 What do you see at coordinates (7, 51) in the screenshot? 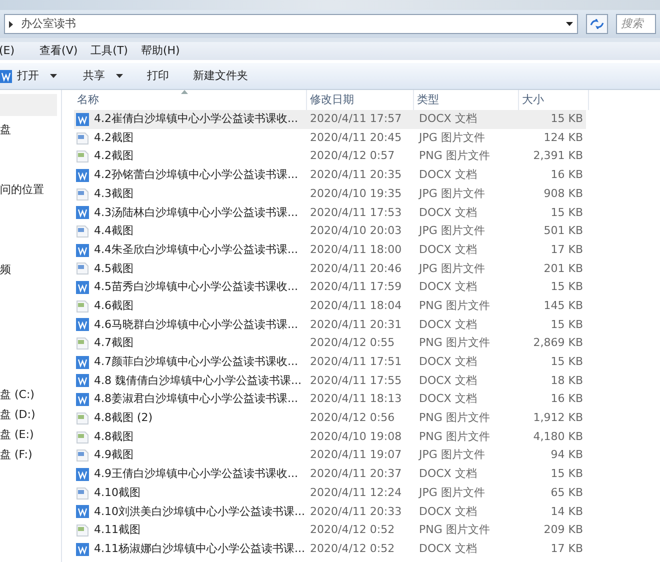
I see `menu-item: (E)` at bounding box center [7, 51].